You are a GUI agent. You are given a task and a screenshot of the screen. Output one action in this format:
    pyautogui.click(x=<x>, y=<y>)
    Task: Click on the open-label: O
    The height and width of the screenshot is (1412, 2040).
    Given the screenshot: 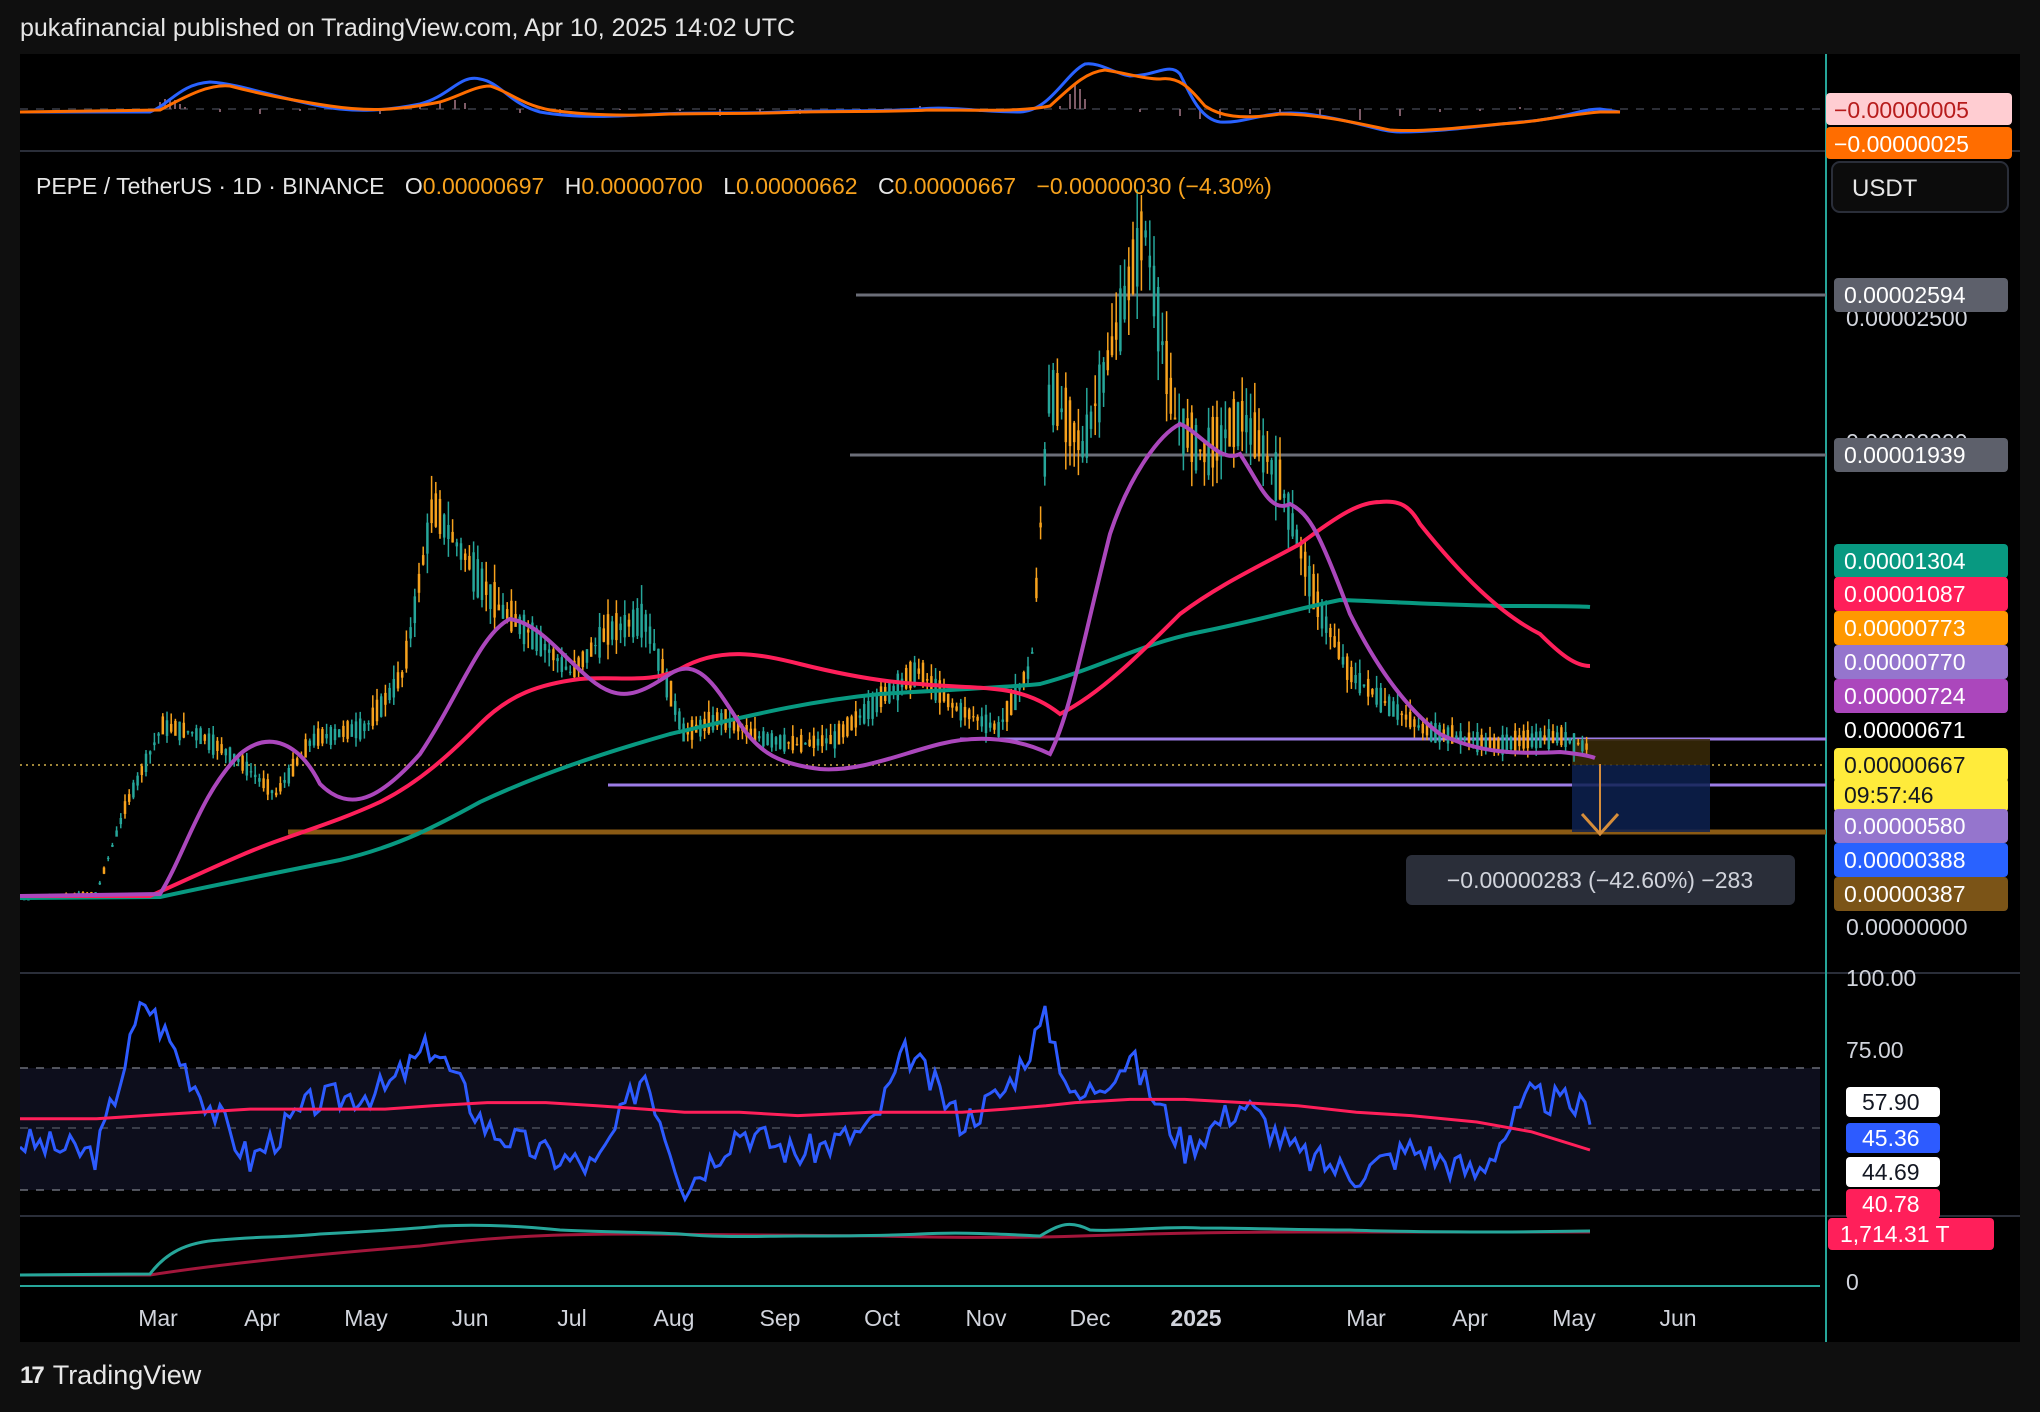 What is the action you would take?
    pyautogui.click(x=414, y=186)
    